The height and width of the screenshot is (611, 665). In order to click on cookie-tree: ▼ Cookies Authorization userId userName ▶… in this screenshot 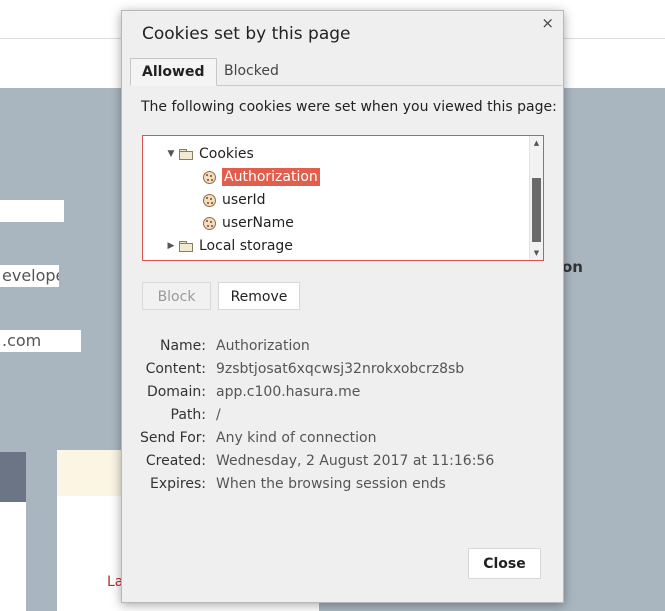, I will do `click(343, 198)`.